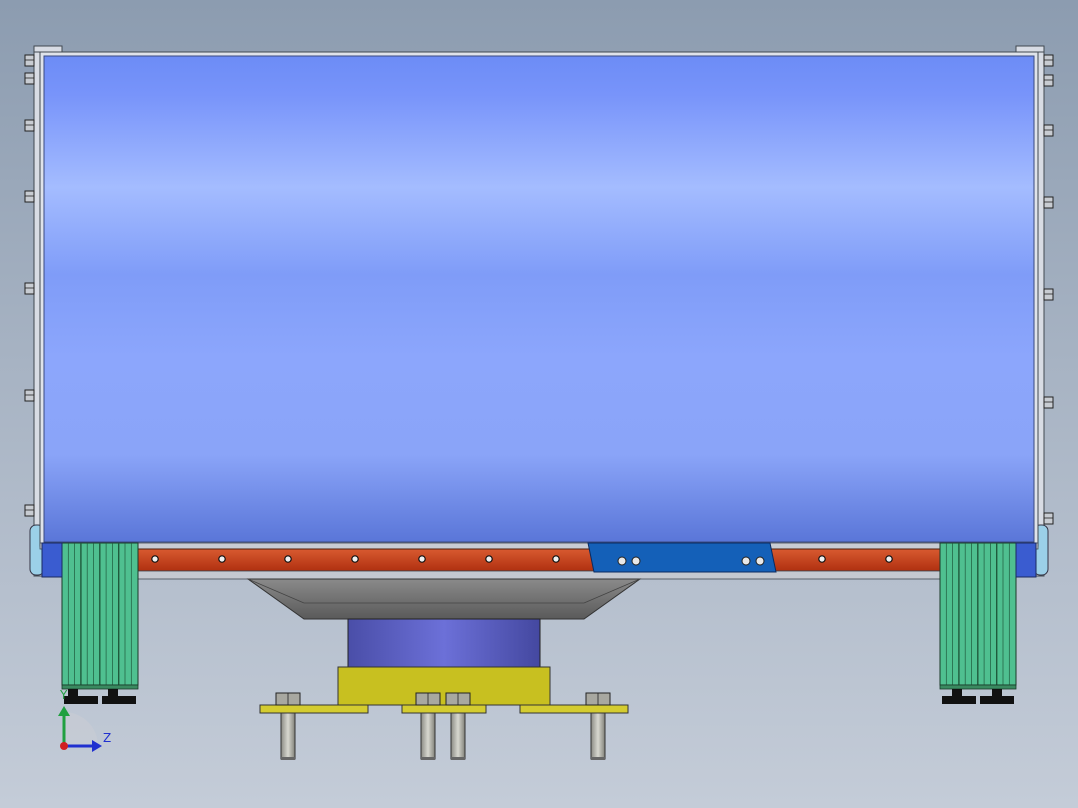  I want to click on triad-z-label: Z, so click(107, 738).